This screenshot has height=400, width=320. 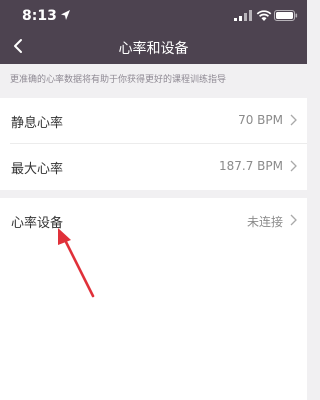 What do you see at coordinates (153, 120) in the screenshot?
I see `resting-heart-rate-row: 静息心率 70 BPM` at bounding box center [153, 120].